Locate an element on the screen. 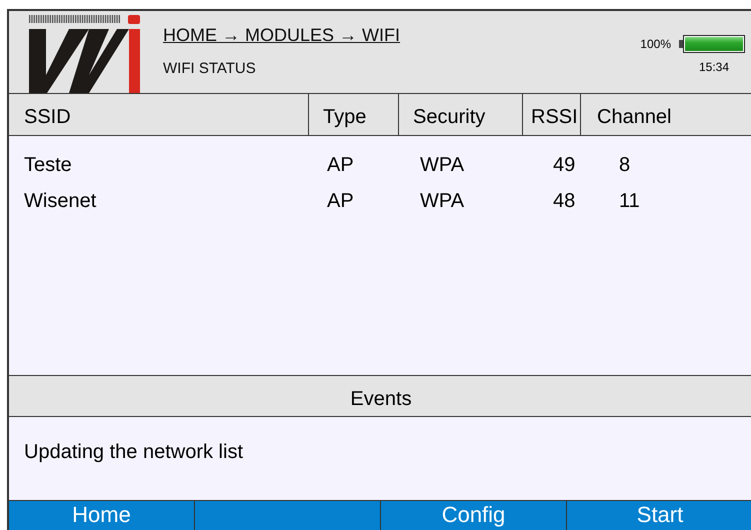 This screenshot has width=751, height=530. softkey-button: Config is located at coordinates (474, 515).